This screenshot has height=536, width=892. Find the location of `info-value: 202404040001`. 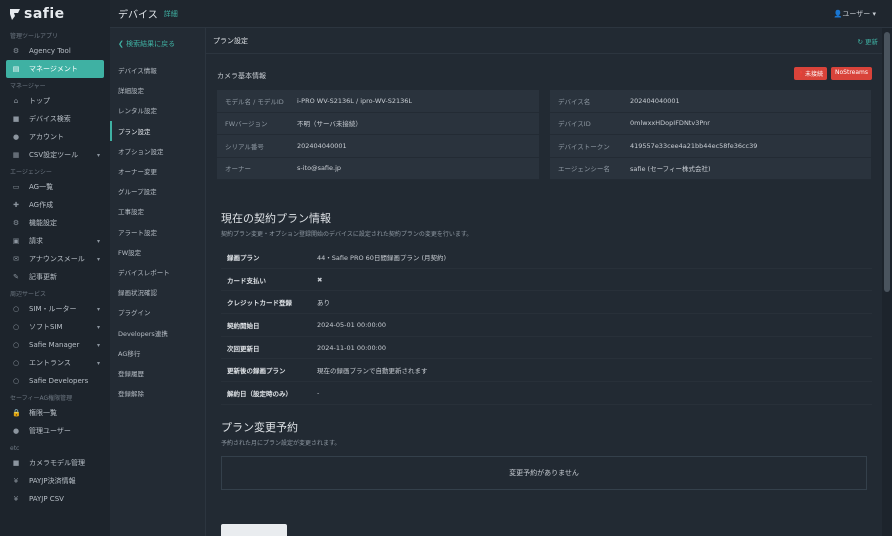

info-value: 202404040001 is located at coordinates (322, 145).